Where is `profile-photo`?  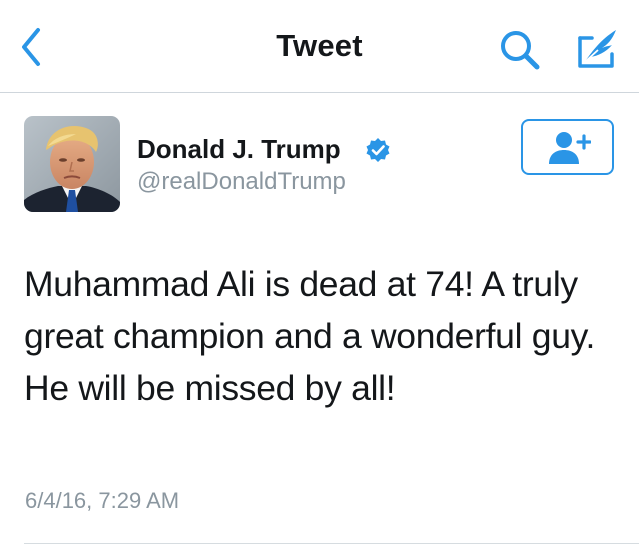
profile-photo is located at coordinates (72, 164).